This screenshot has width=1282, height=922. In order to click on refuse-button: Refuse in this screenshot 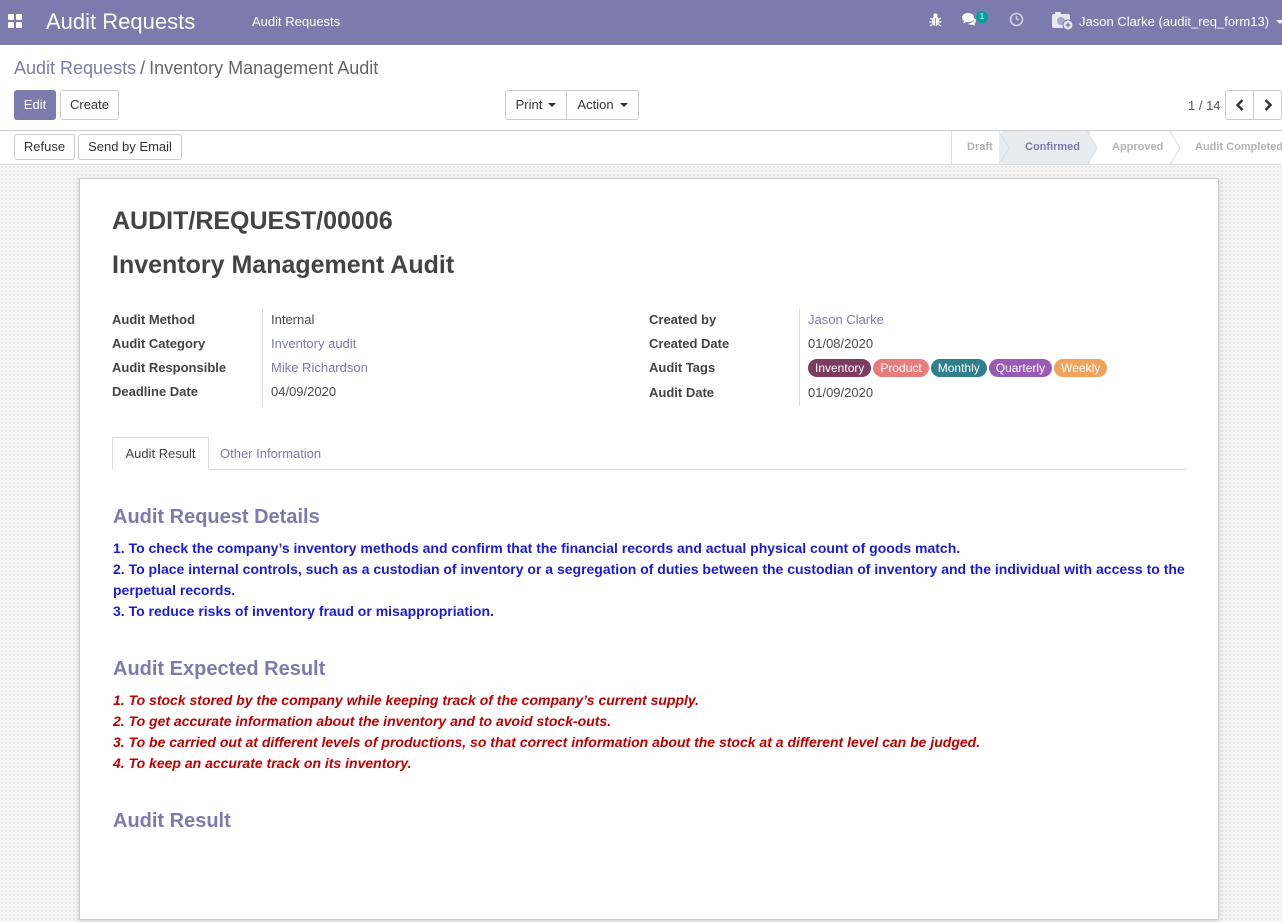, I will do `click(44, 147)`.